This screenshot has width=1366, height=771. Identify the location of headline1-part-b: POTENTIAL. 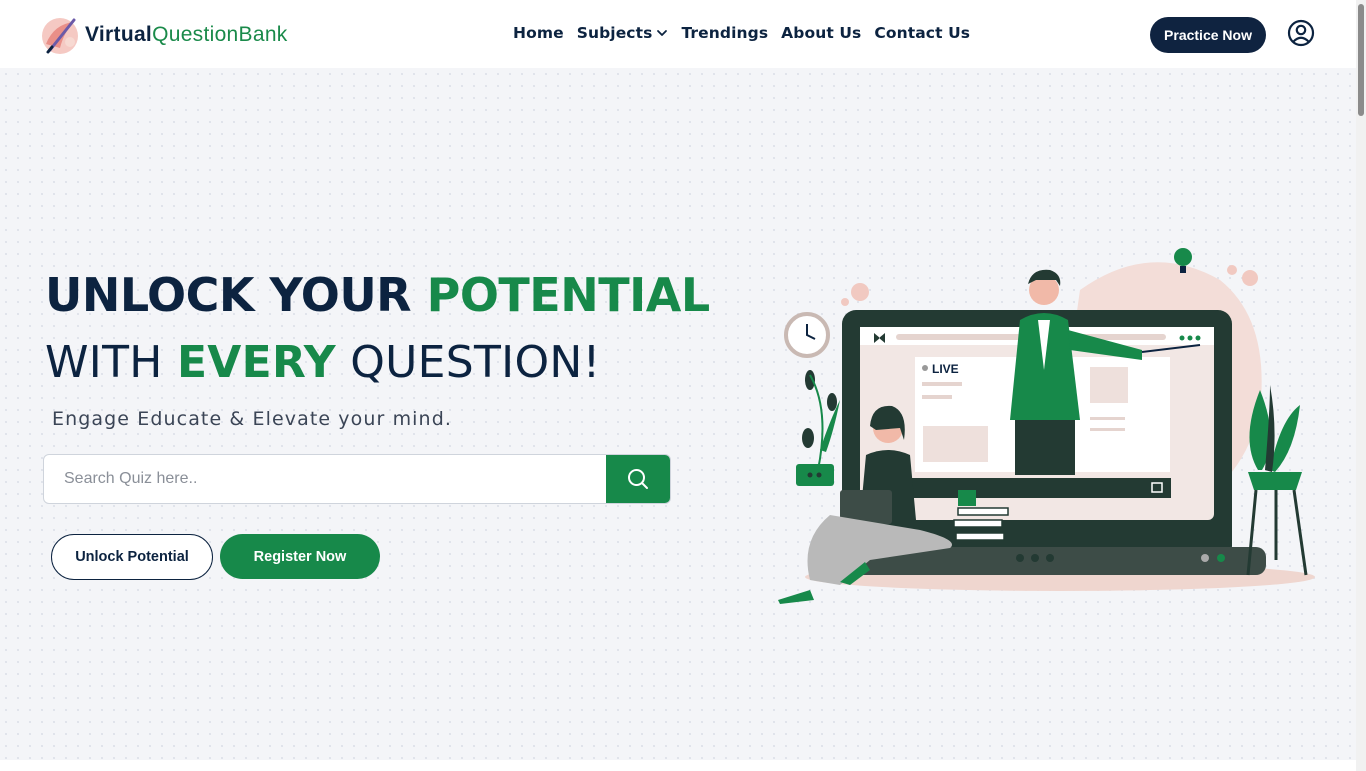
(568, 295).